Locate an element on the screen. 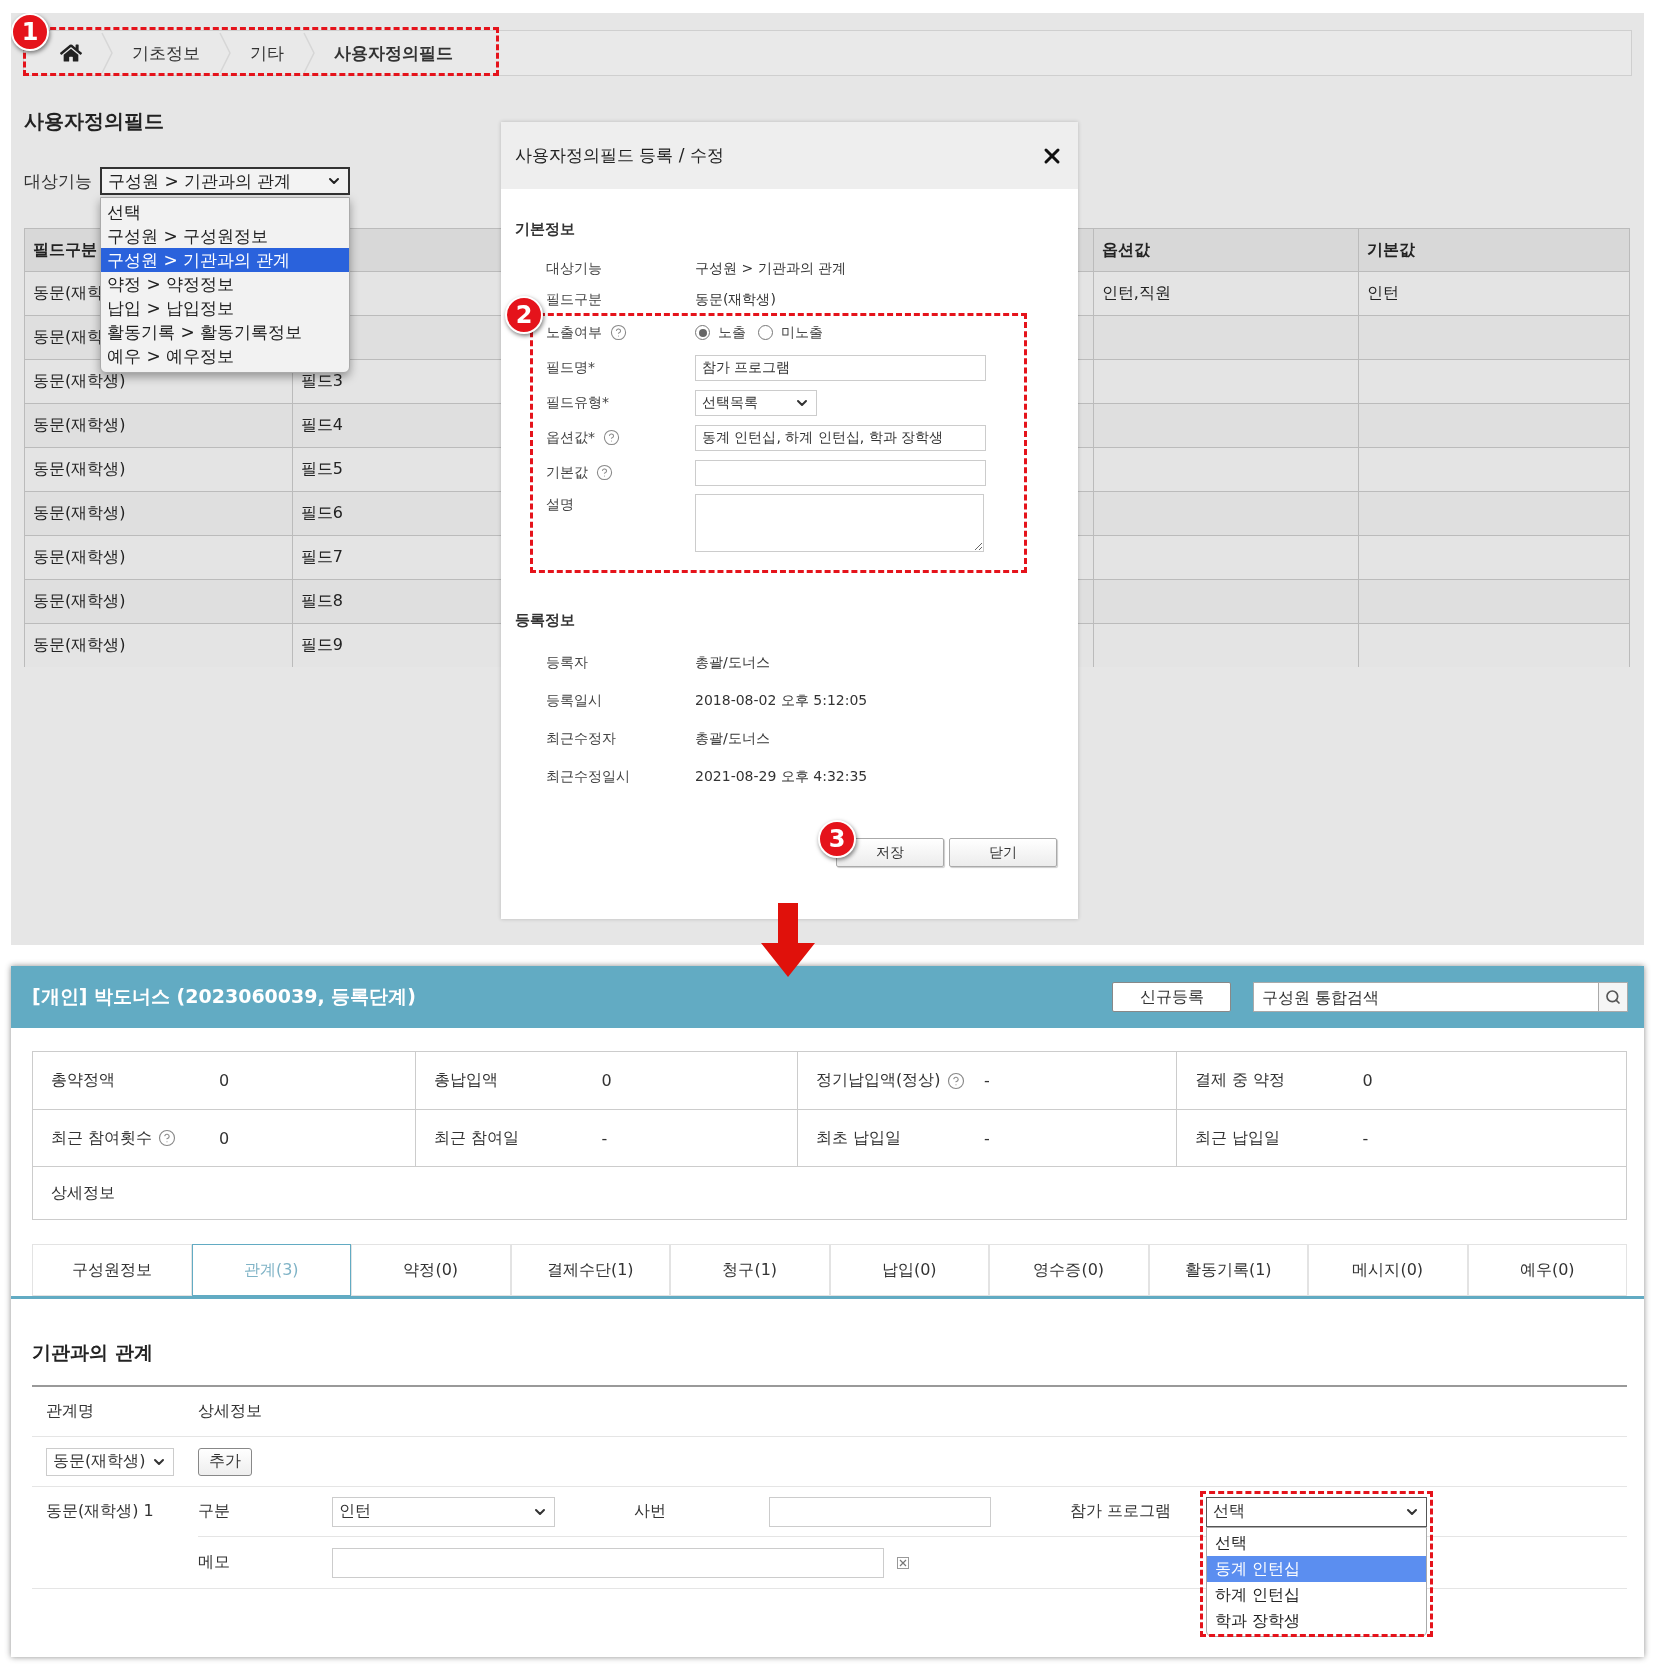 This screenshot has height=1665, width=1658. table-cell: 필드4 is located at coordinates (321, 425).